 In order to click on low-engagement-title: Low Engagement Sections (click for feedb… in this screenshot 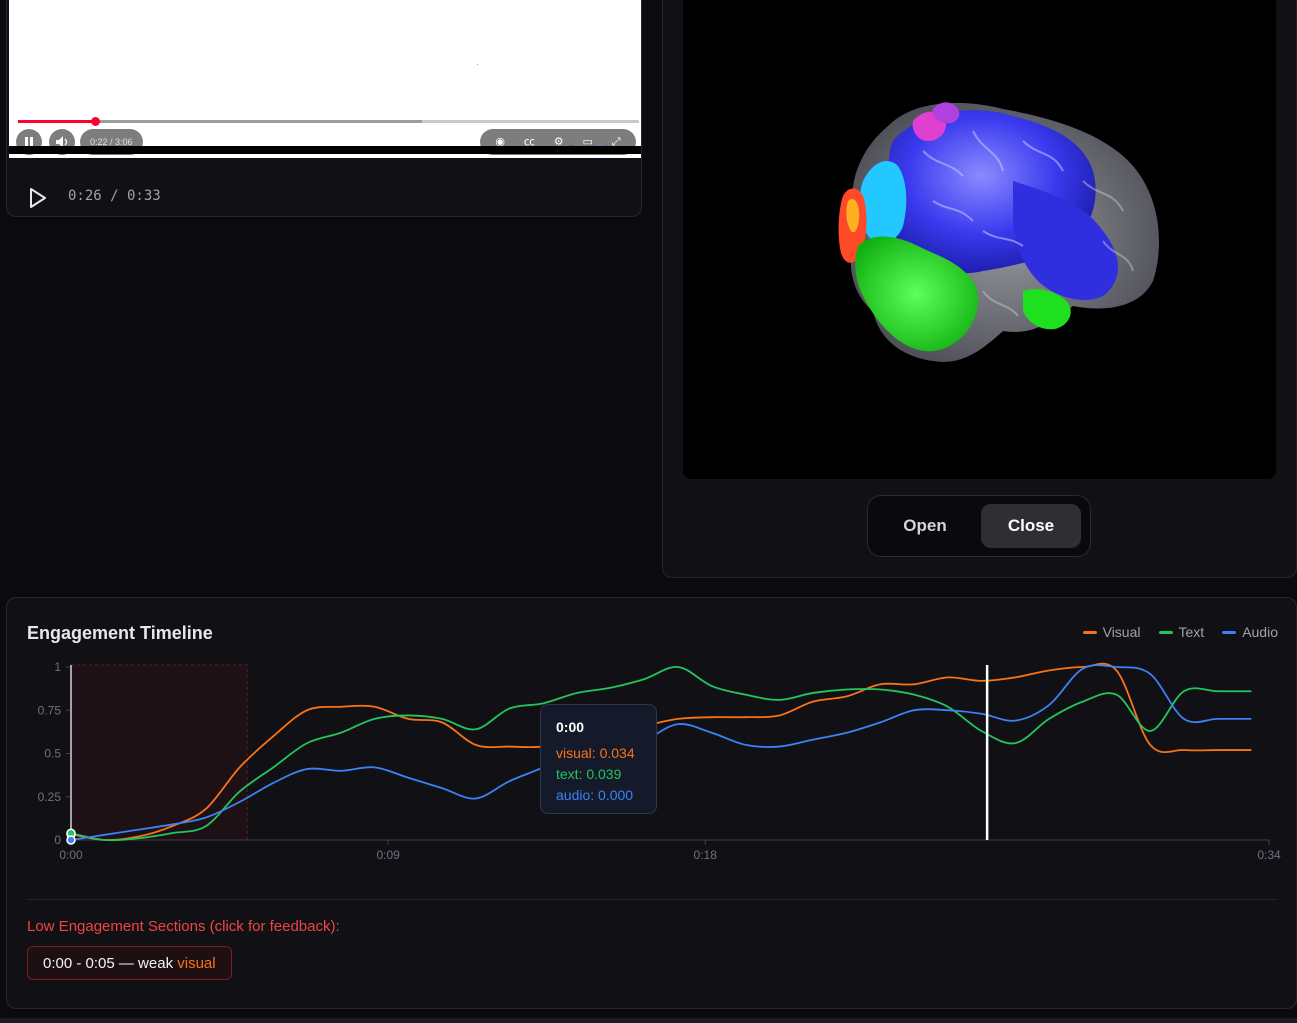, I will do `click(183, 926)`.